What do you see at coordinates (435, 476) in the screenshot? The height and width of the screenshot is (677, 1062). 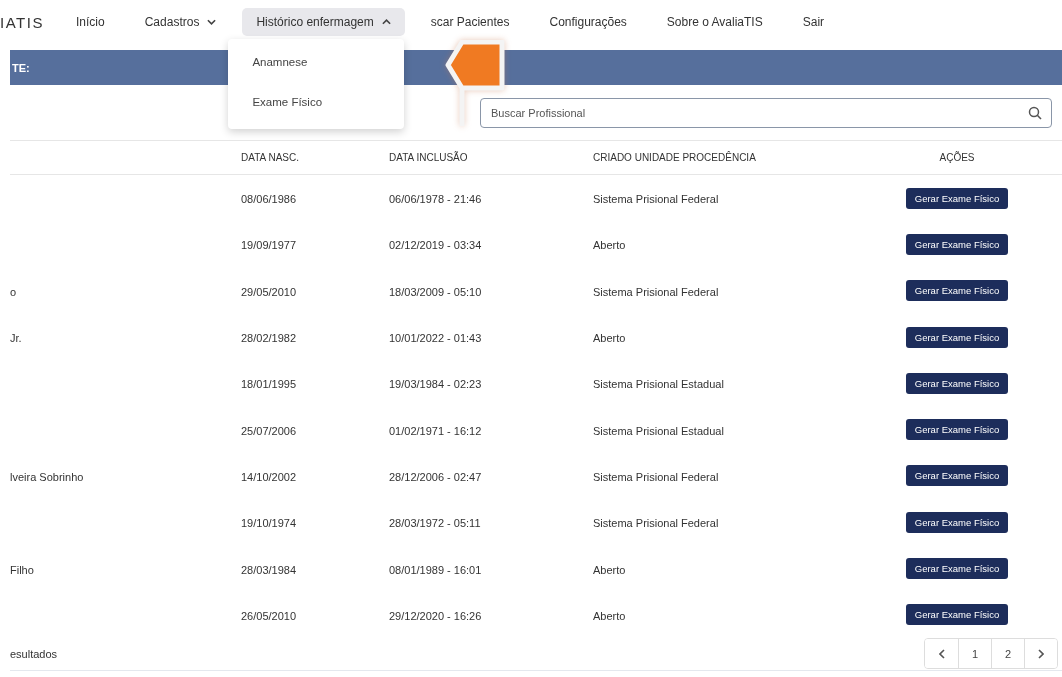 I see `table-cell: 28/12/2006 - 02:47` at bounding box center [435, 476].